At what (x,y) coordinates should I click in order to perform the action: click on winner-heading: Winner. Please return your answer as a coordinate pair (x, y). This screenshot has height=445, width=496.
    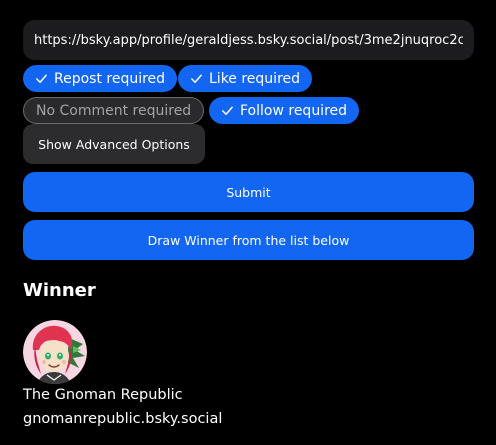
    Looking at the image, I should click on (59, 290).